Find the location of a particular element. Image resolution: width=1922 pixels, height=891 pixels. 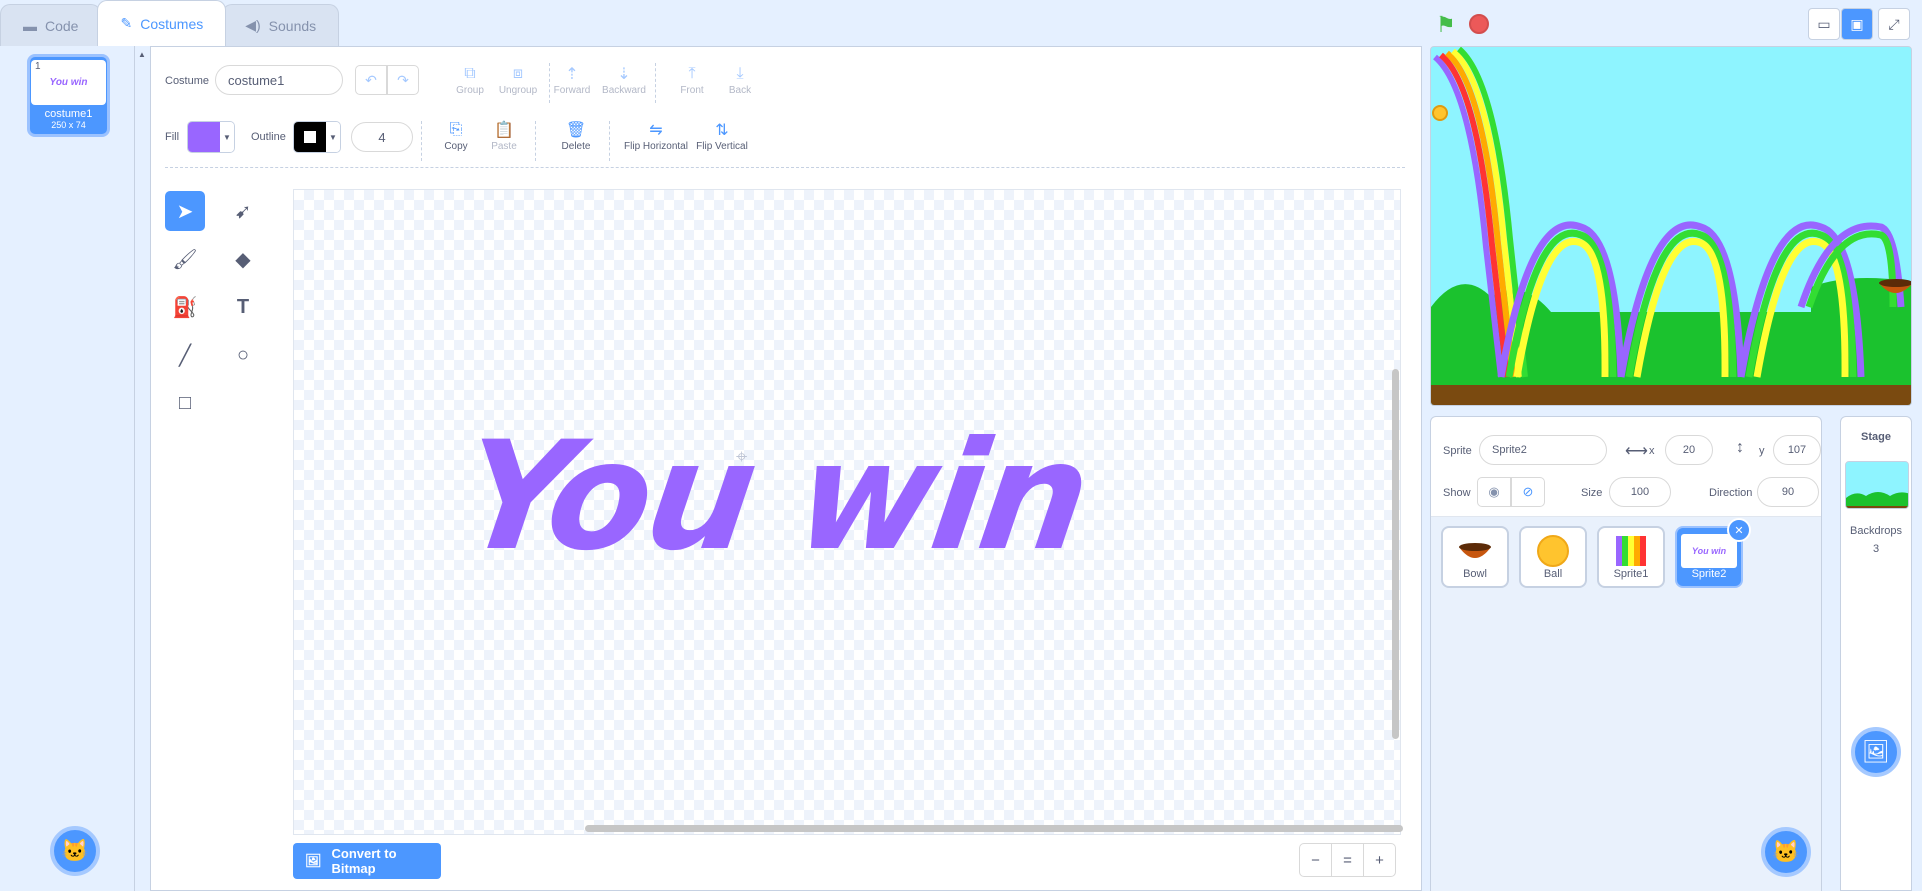

fill-label: Fill is located at coordinates (172, 137).